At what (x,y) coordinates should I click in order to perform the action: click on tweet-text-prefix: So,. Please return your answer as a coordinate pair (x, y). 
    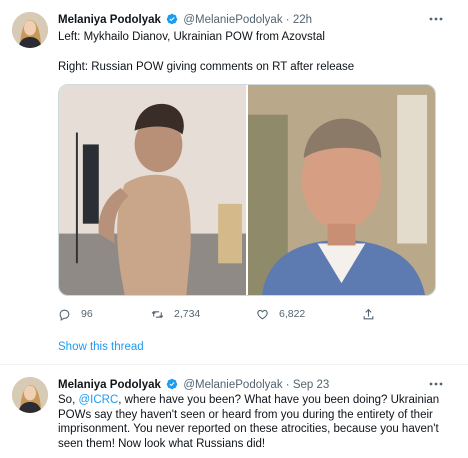
    Looking at the image, I should click on (68, 400).